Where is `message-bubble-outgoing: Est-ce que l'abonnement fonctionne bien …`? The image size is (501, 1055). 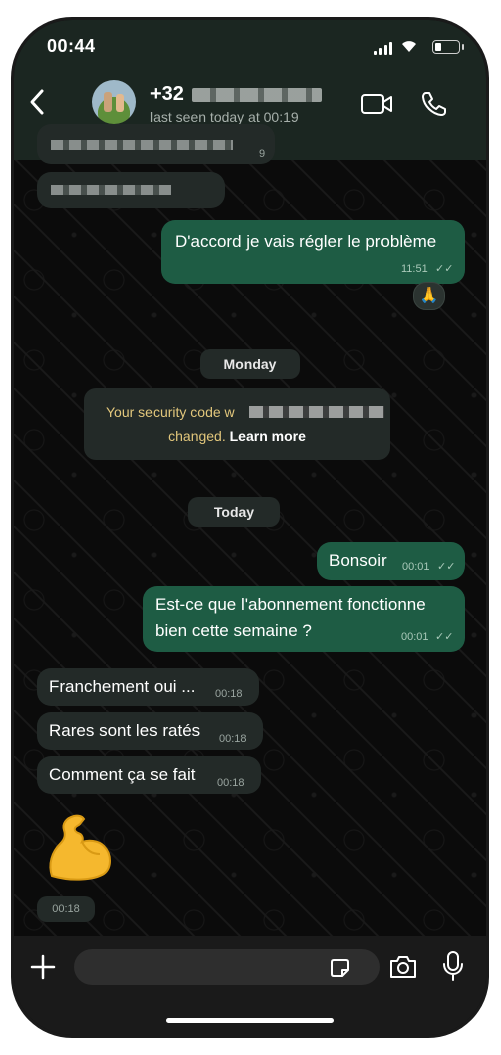 message-bubble-outgoing: Est-ce que l'abonnement fonctionne bien … is located at coordinates (304, 619).